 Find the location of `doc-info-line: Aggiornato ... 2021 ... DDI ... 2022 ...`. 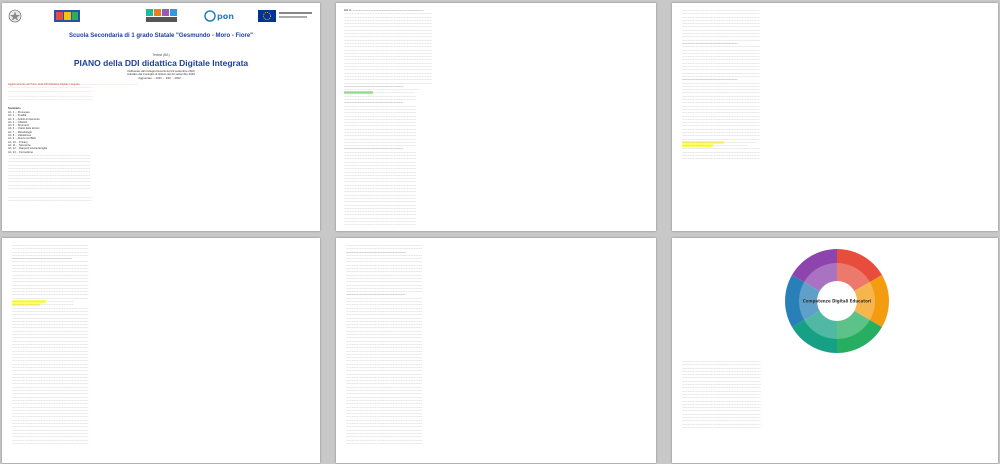

doc-info-line: Aggiornato ... 2021 ... DDI ... 2022 ... is located at coordinates (161, 77).